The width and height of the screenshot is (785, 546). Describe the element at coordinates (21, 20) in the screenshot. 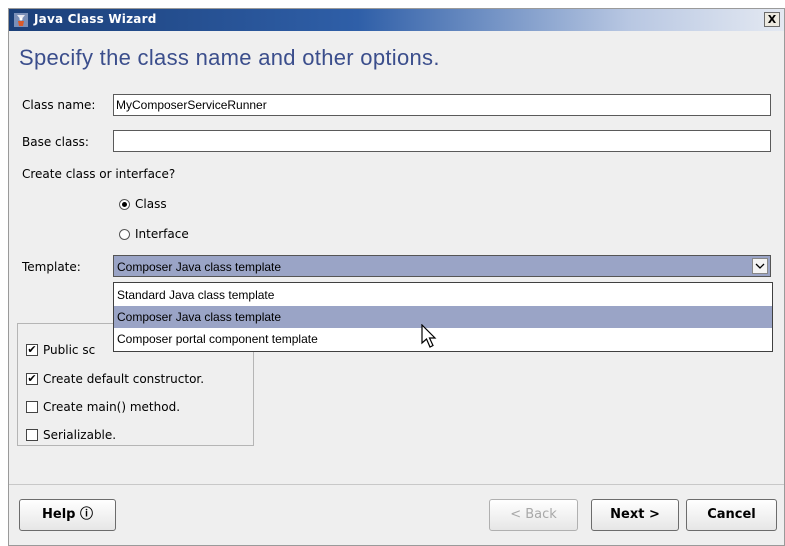

I see `java-wizard-icon` at that location.